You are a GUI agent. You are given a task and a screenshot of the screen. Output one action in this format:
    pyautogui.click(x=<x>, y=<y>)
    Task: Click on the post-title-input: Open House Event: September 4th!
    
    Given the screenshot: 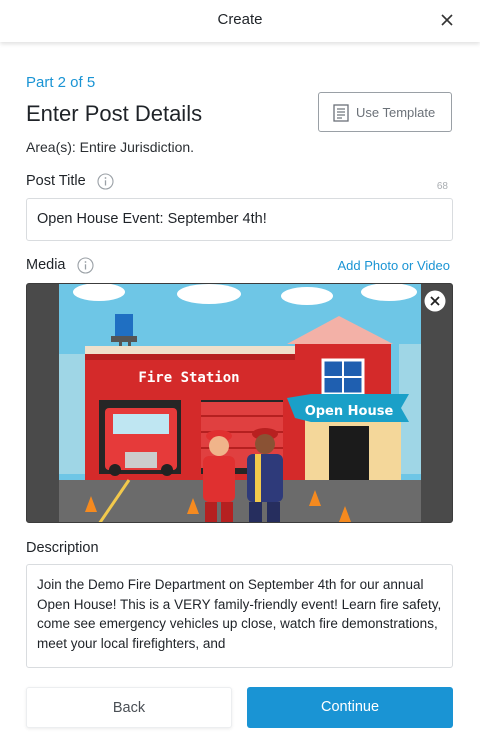 What is the action you would take?
    pyautogui.click(x=239, y=219)
    